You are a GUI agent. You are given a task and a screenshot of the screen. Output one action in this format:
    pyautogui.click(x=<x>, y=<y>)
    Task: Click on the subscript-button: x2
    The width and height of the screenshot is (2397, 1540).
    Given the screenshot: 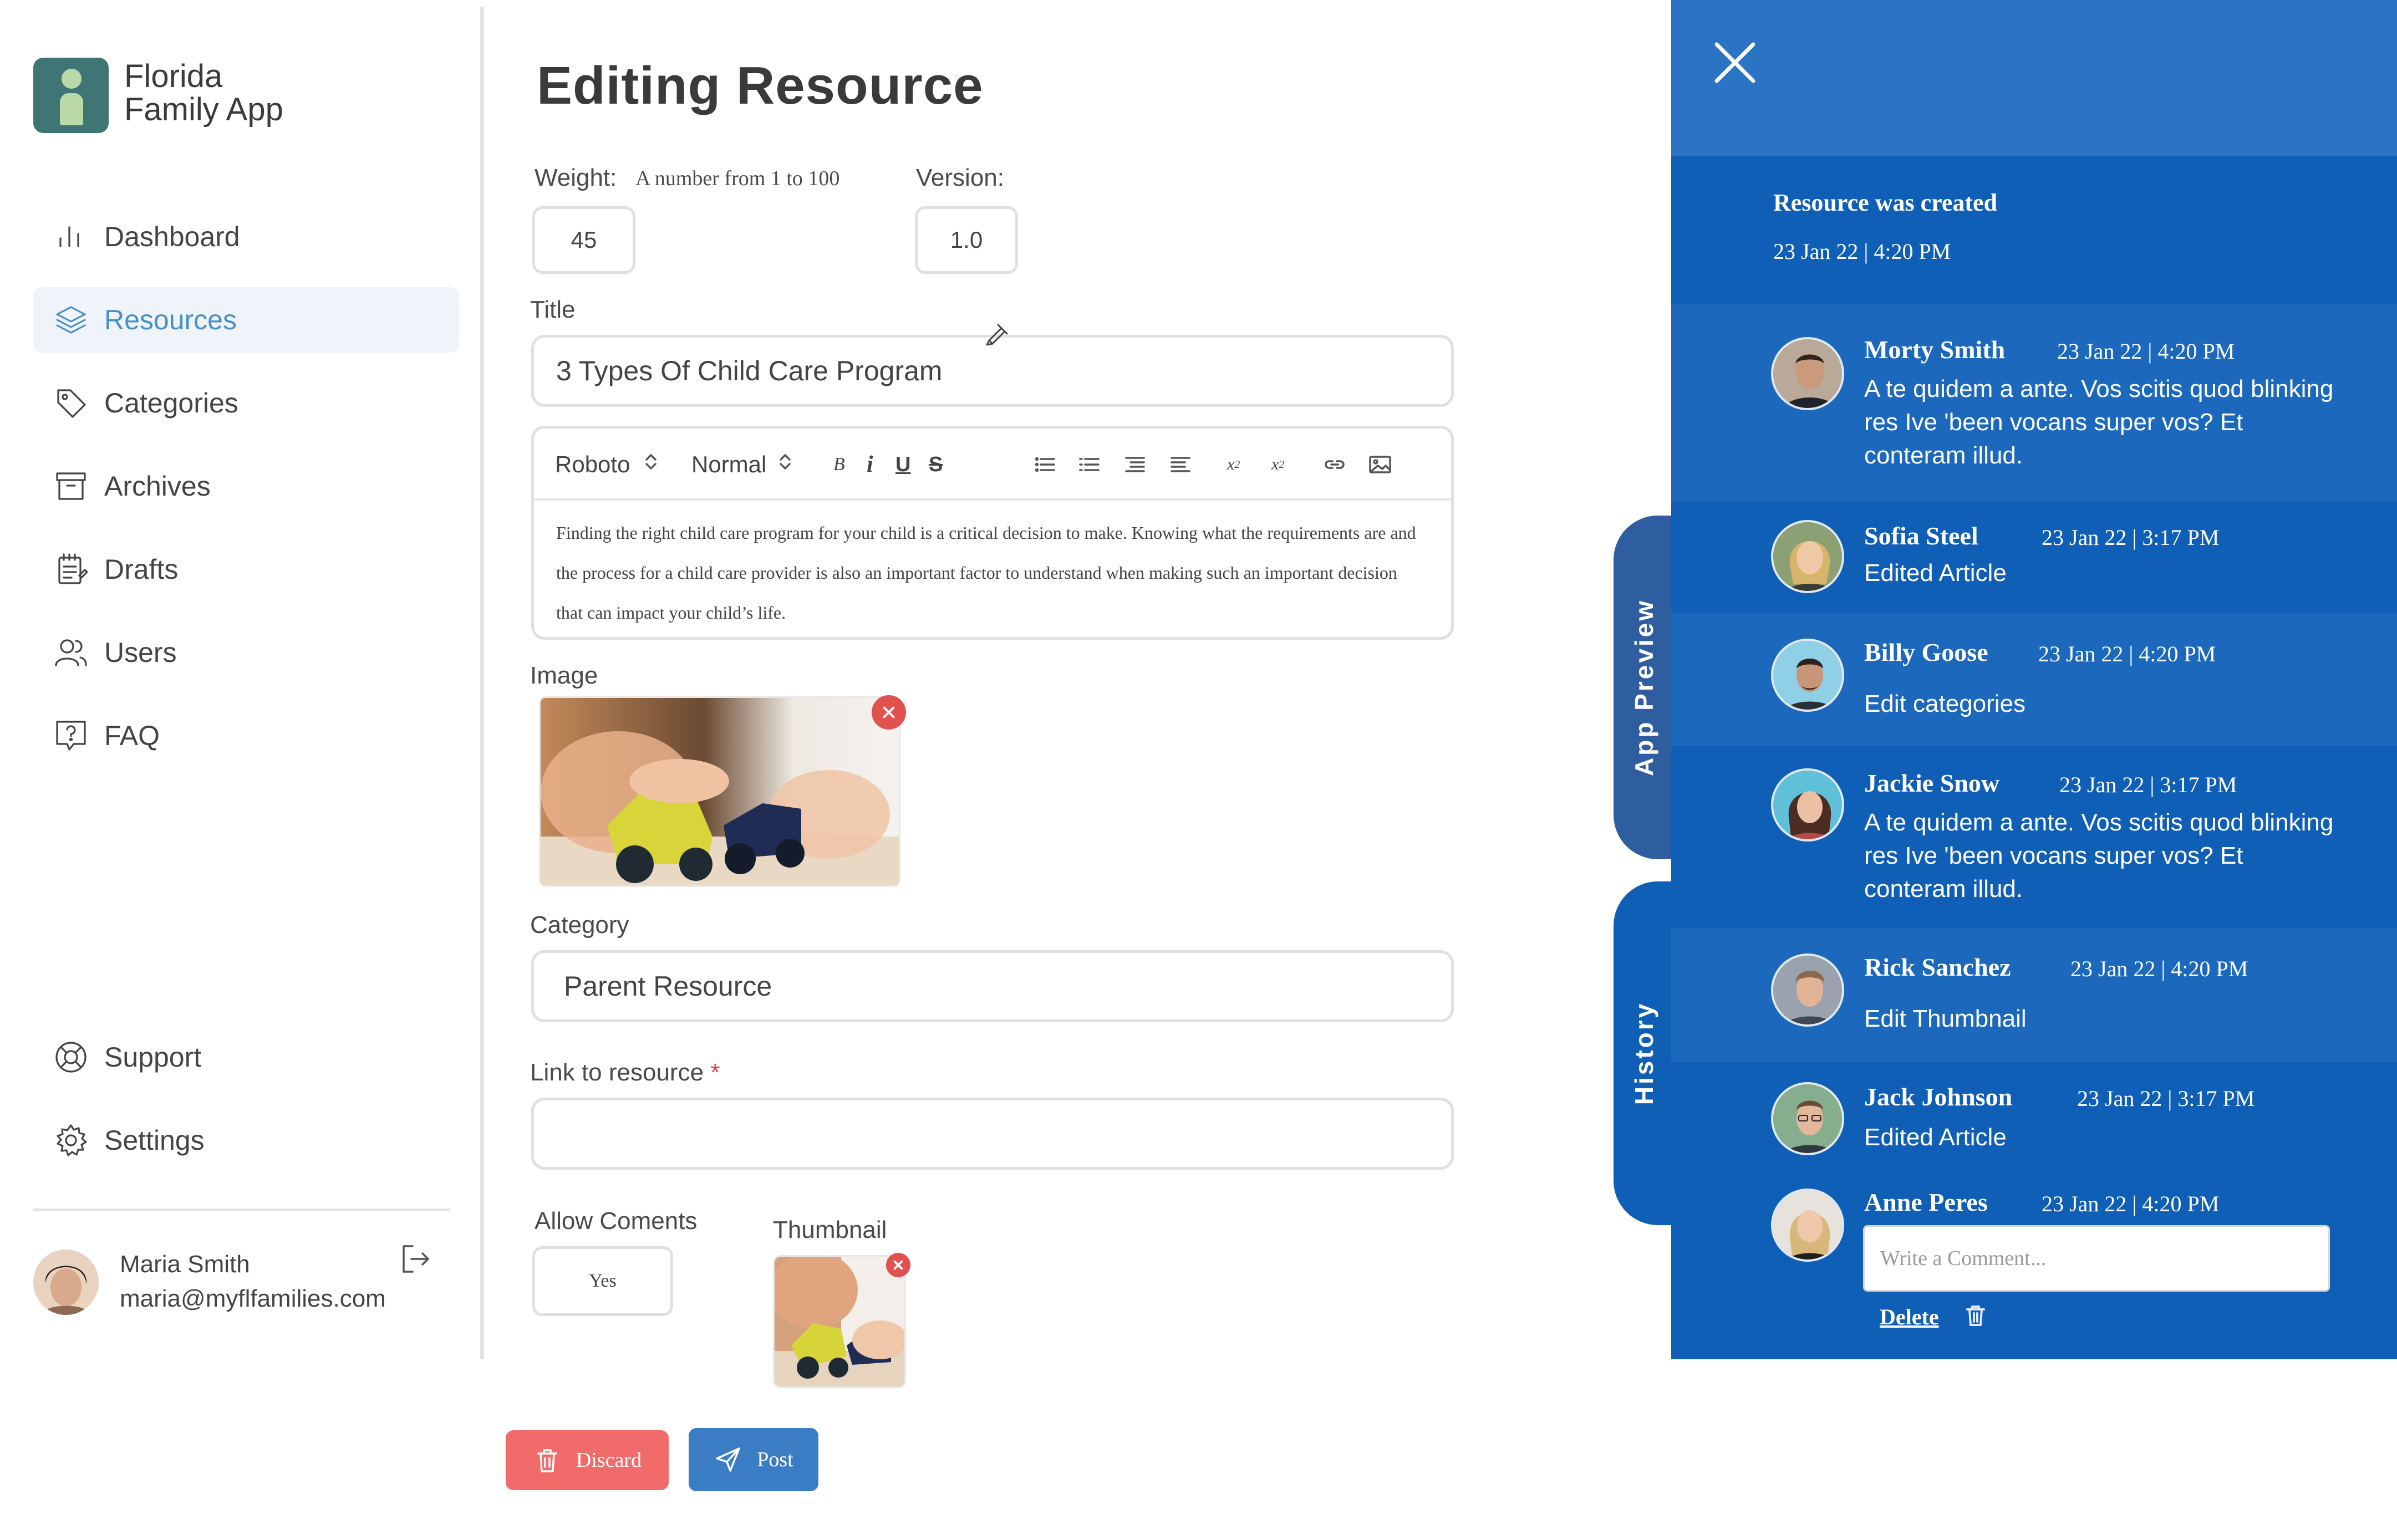 What is the action you would take?
    pyautogui.click(x=1233, y=464)
    